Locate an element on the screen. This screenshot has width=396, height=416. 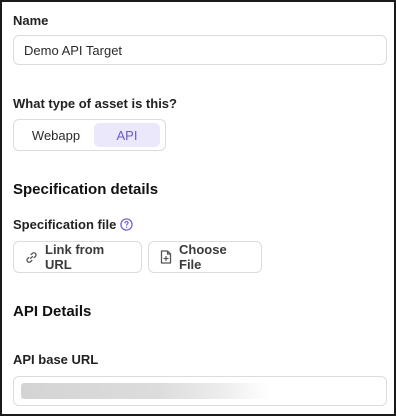
asset-type-option-api: API is located at coordinates (127, 135).